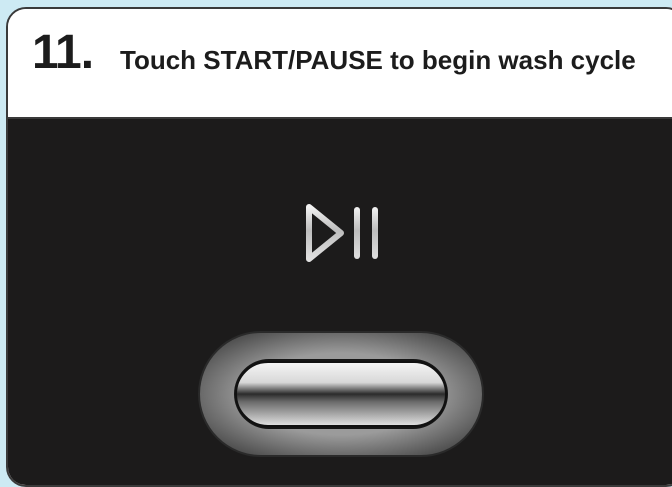 This screenshot has width=672, height=487. What do you see at coordinates (378, 60) in the screenshot?
I see `step-instruction-text: Touch START/PAUSE to begin wash cycle` at bounding box center [378, 60].